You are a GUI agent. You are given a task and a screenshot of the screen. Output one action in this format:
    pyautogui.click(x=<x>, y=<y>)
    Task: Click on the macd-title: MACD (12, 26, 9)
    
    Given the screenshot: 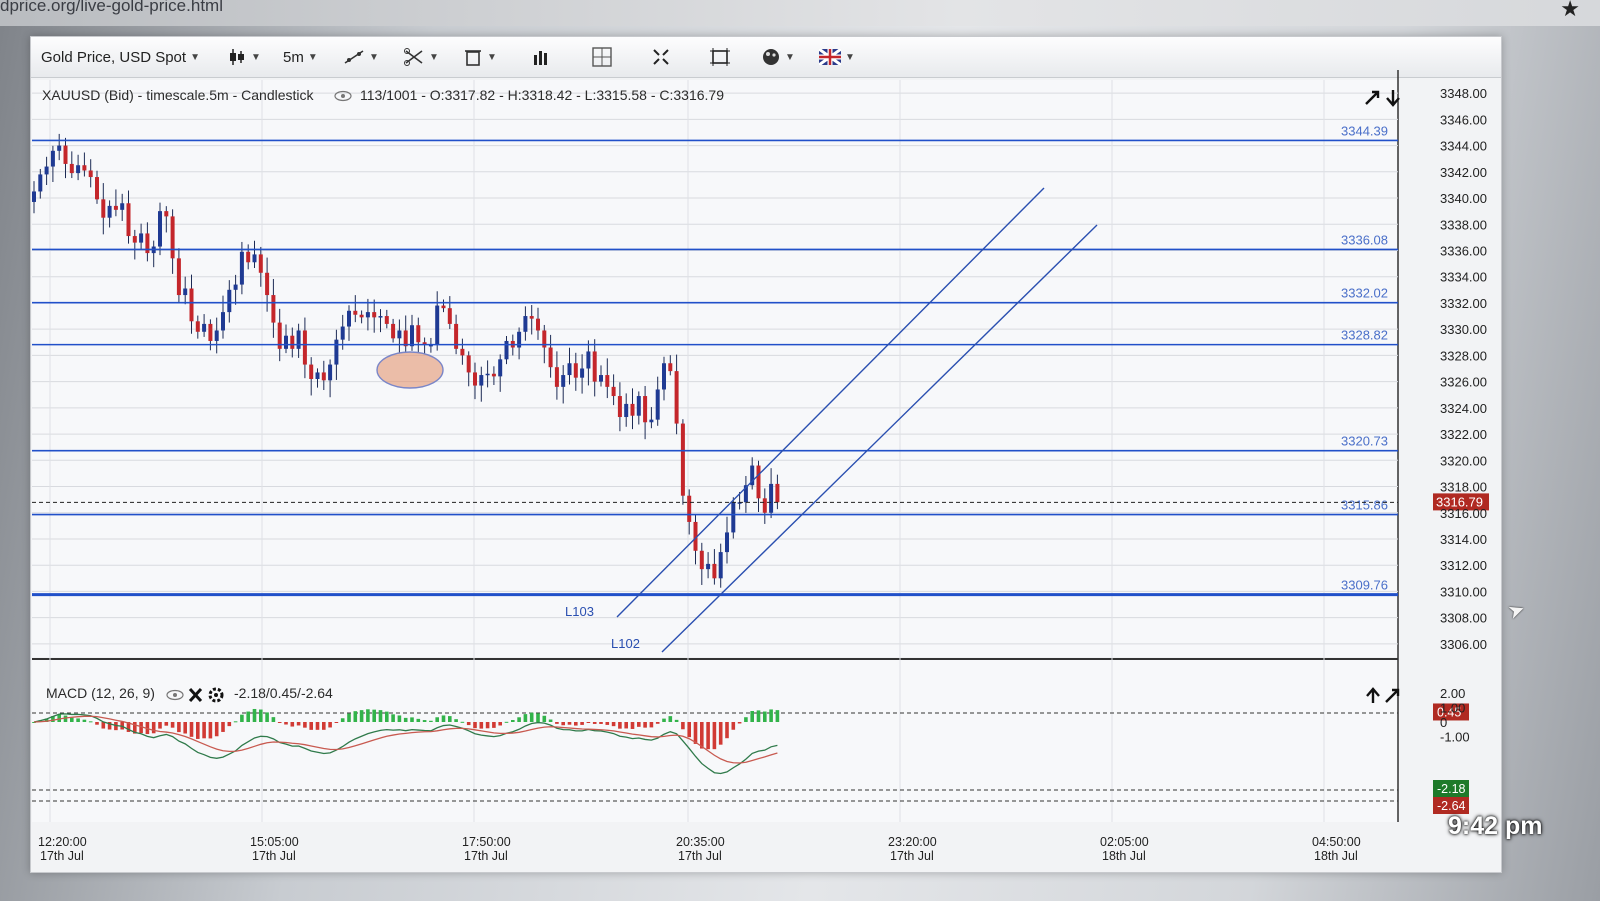 What is the action you would take?
    pyautogui.click(x=100, y=693)
    